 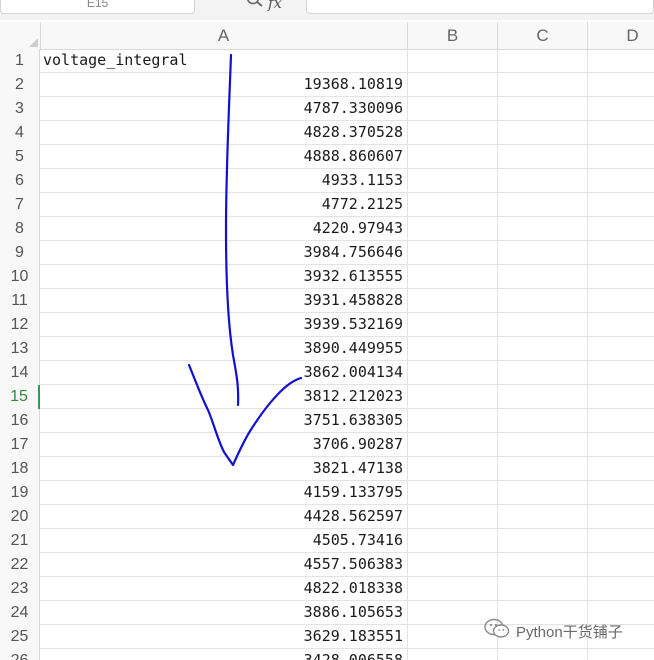 I want to click on cell-a: 19368.10819, so click(x=224, y=84).